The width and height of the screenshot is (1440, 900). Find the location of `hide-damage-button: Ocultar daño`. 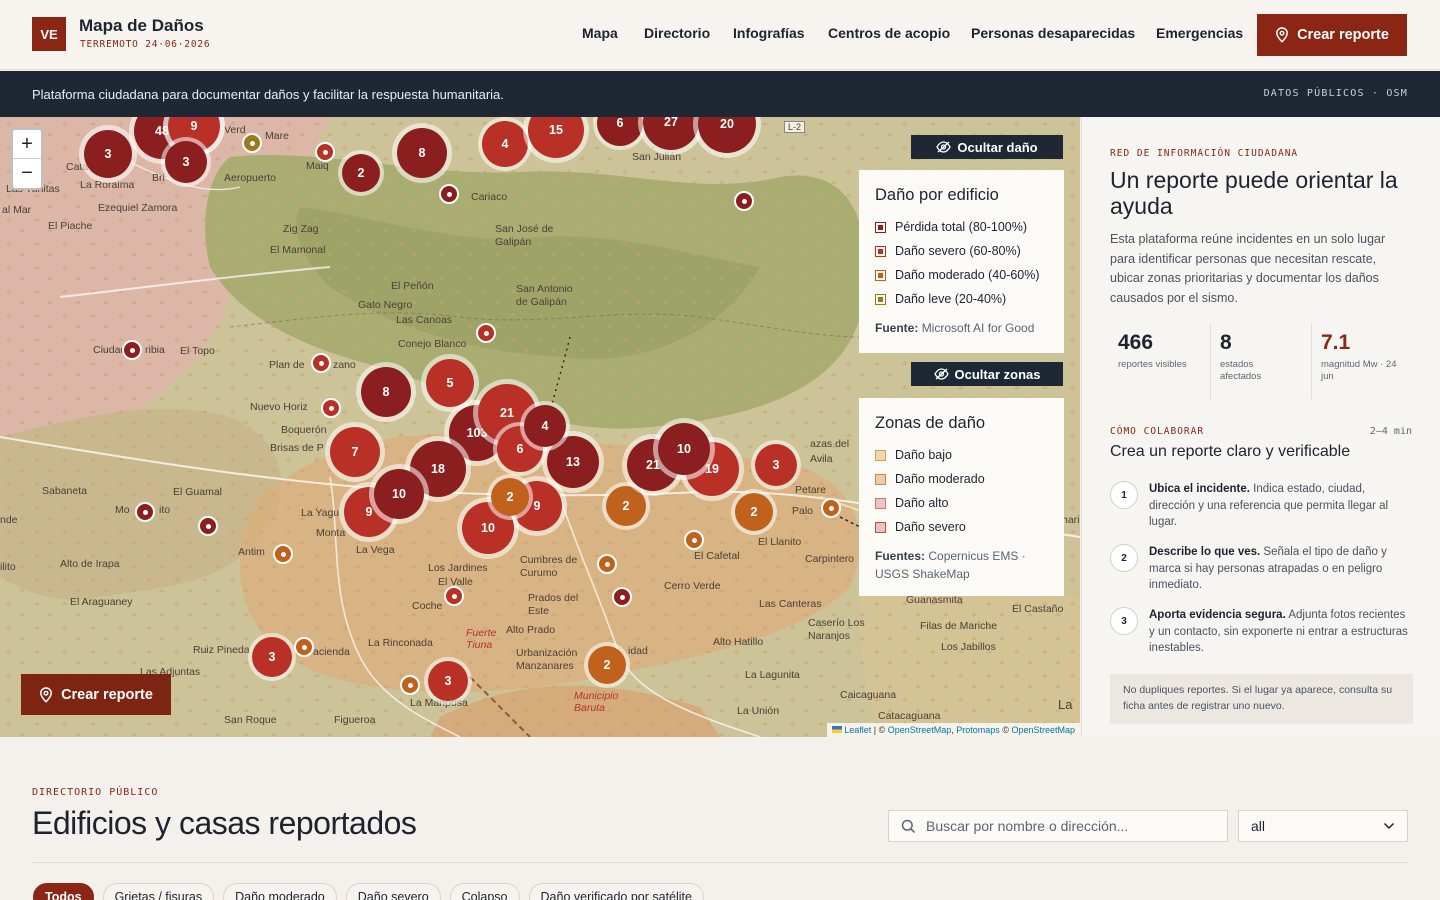

hide-damage-button: Ocultar daño is located at coordinates (987, 147).